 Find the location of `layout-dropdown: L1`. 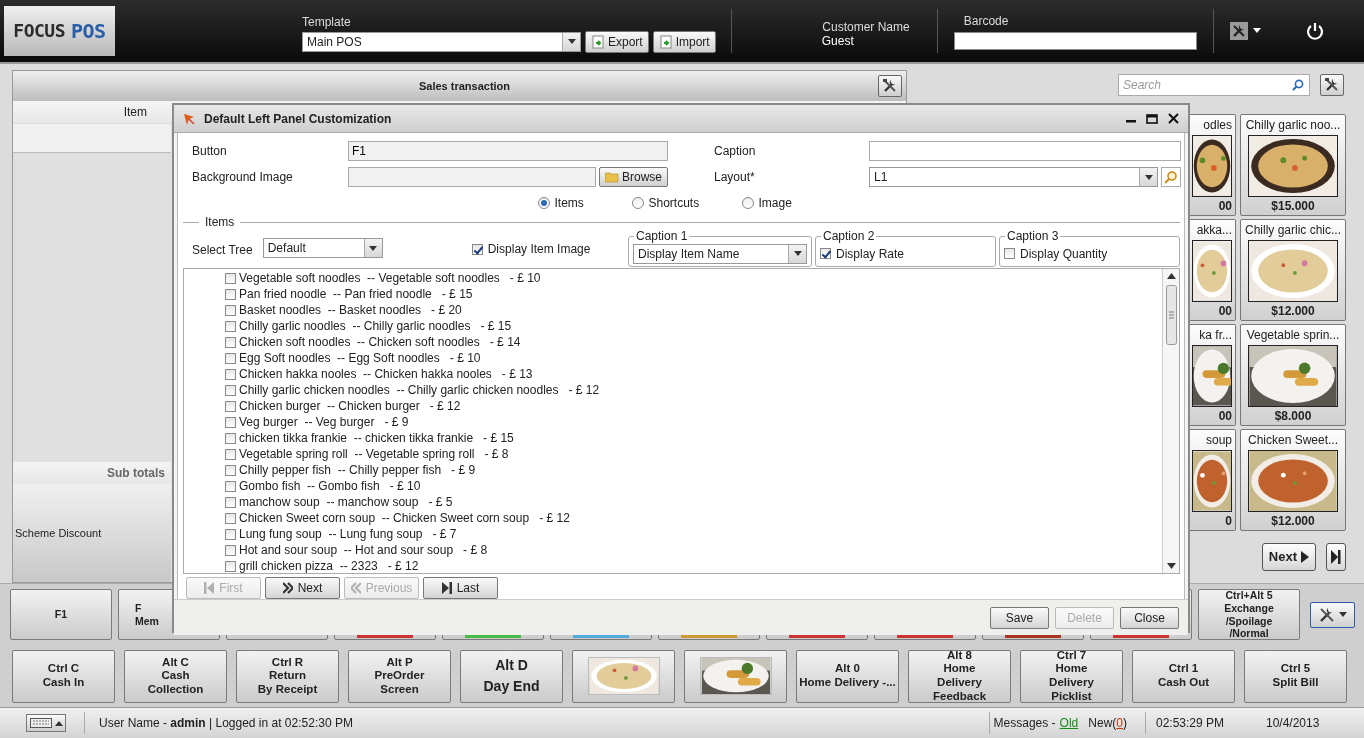

layout-dropdown: L1 is located at coordinates (1013, 177).